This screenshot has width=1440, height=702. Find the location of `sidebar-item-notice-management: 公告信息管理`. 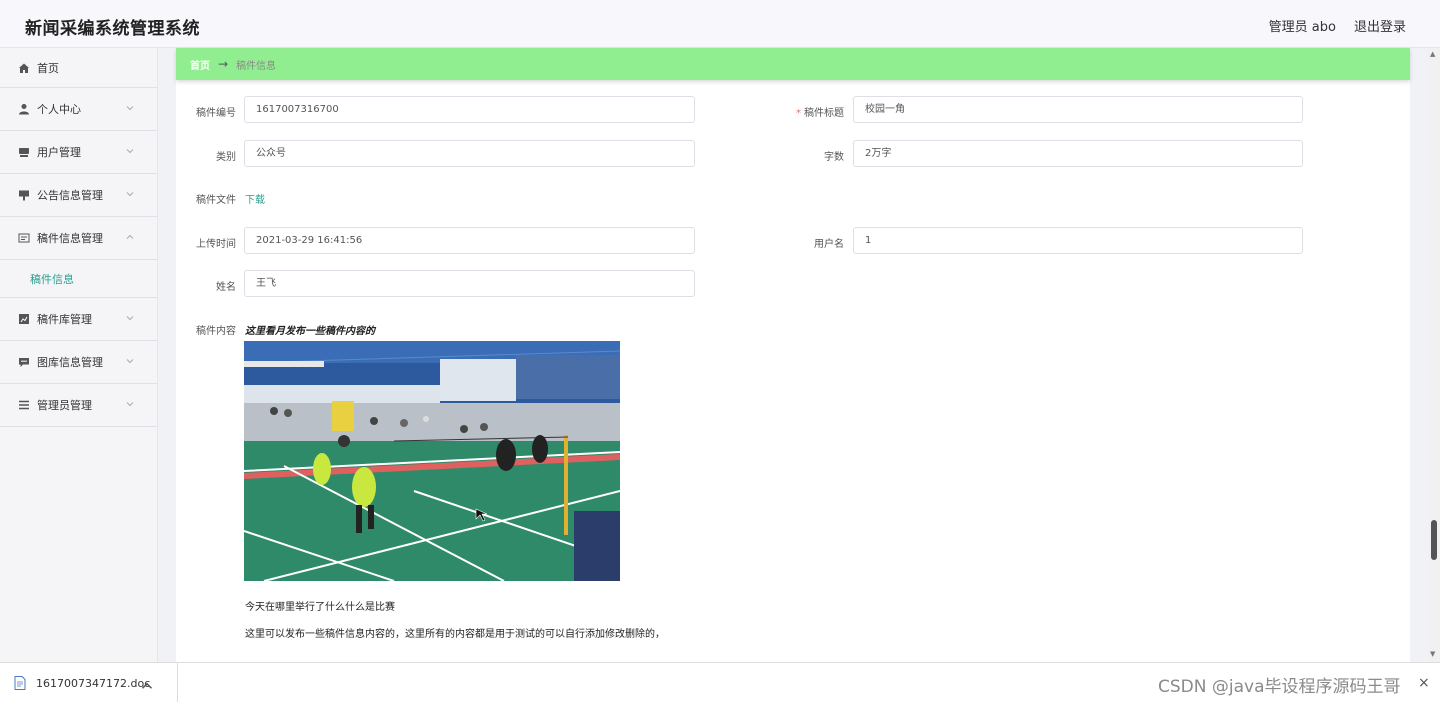

sidebar-item-notice-management: 公告信息管理 is located at coordinates (78, 195).